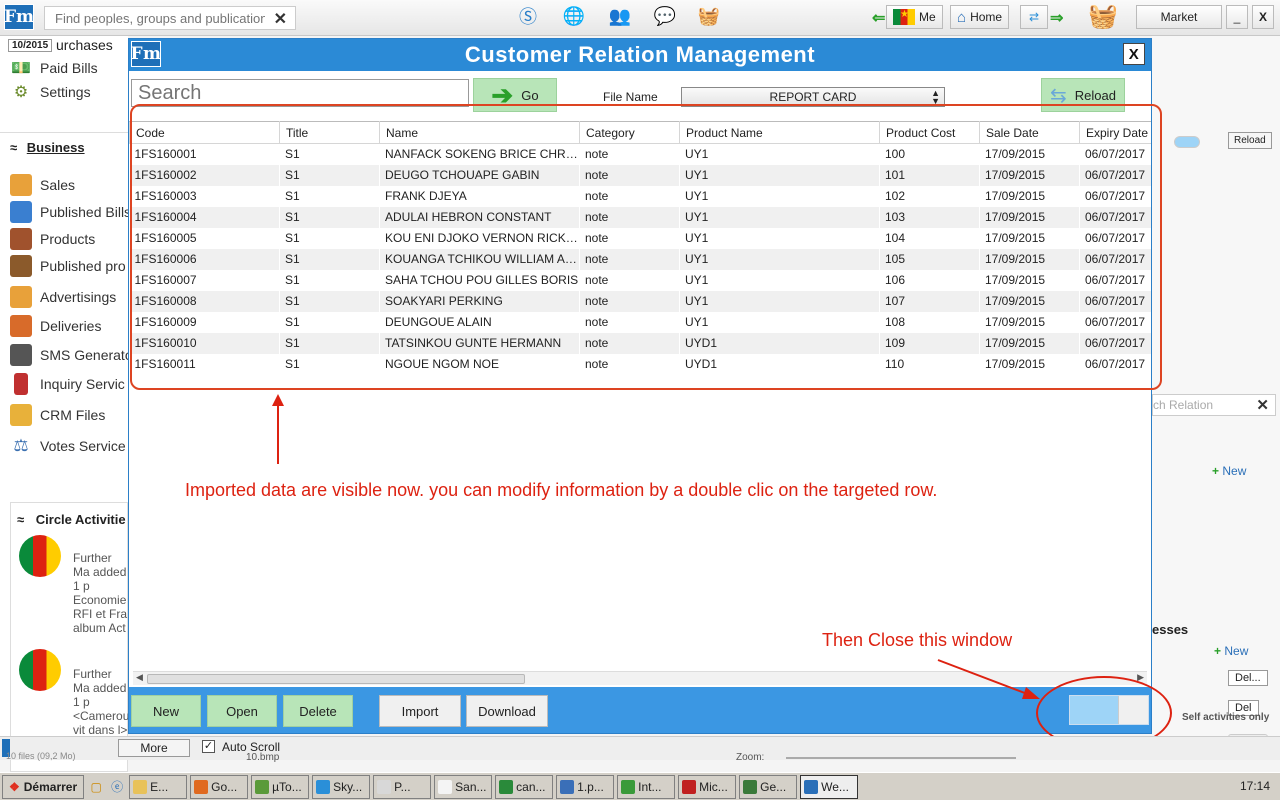 This screenshot has height=800, width=1280. I want to click on start-button: ❖ Démarrer, so click(43, 786).